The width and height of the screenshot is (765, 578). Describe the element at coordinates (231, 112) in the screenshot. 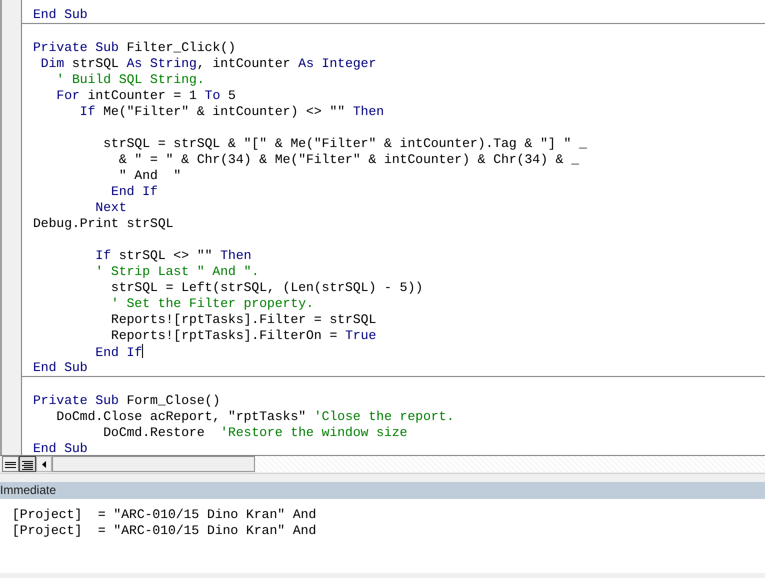

I see `code-line: If Me("Filter" & intCounter) <> "" Then` at that location.